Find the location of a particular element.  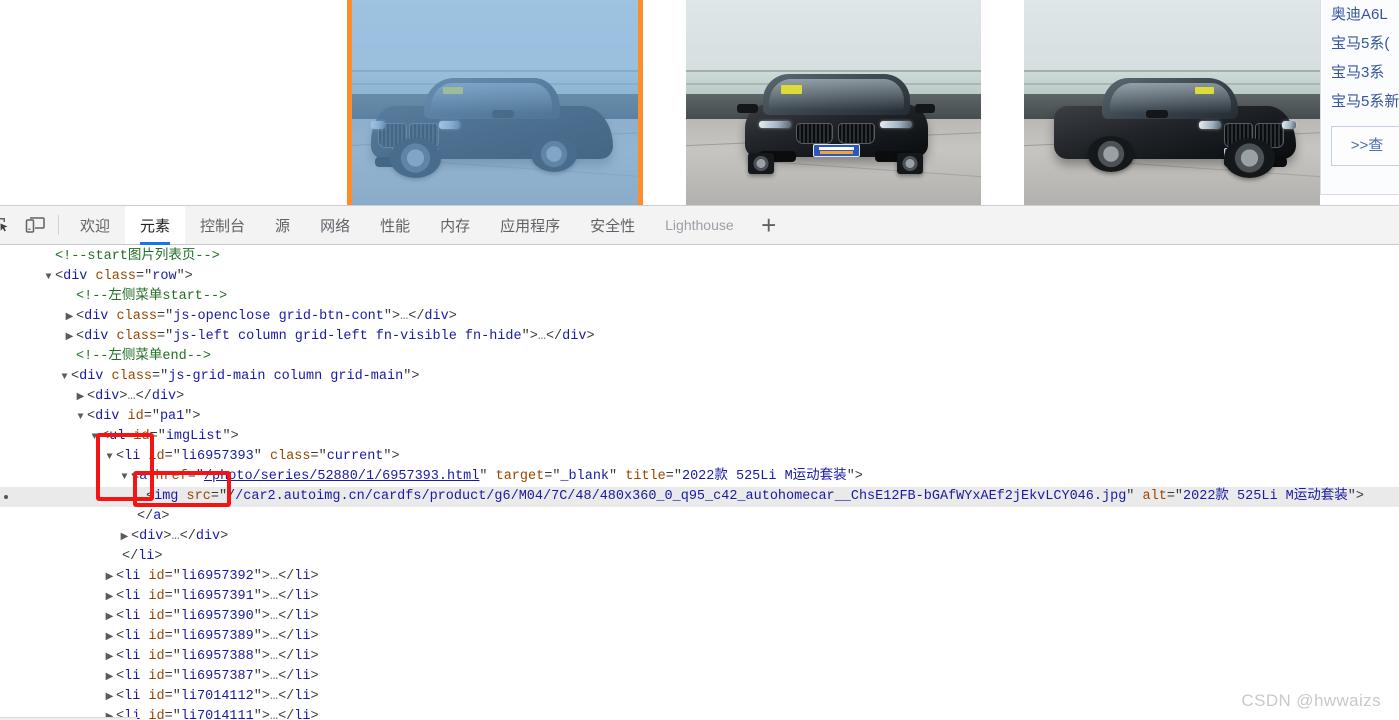

tab-application: 应用程序 is located at coordinates (530, 225).